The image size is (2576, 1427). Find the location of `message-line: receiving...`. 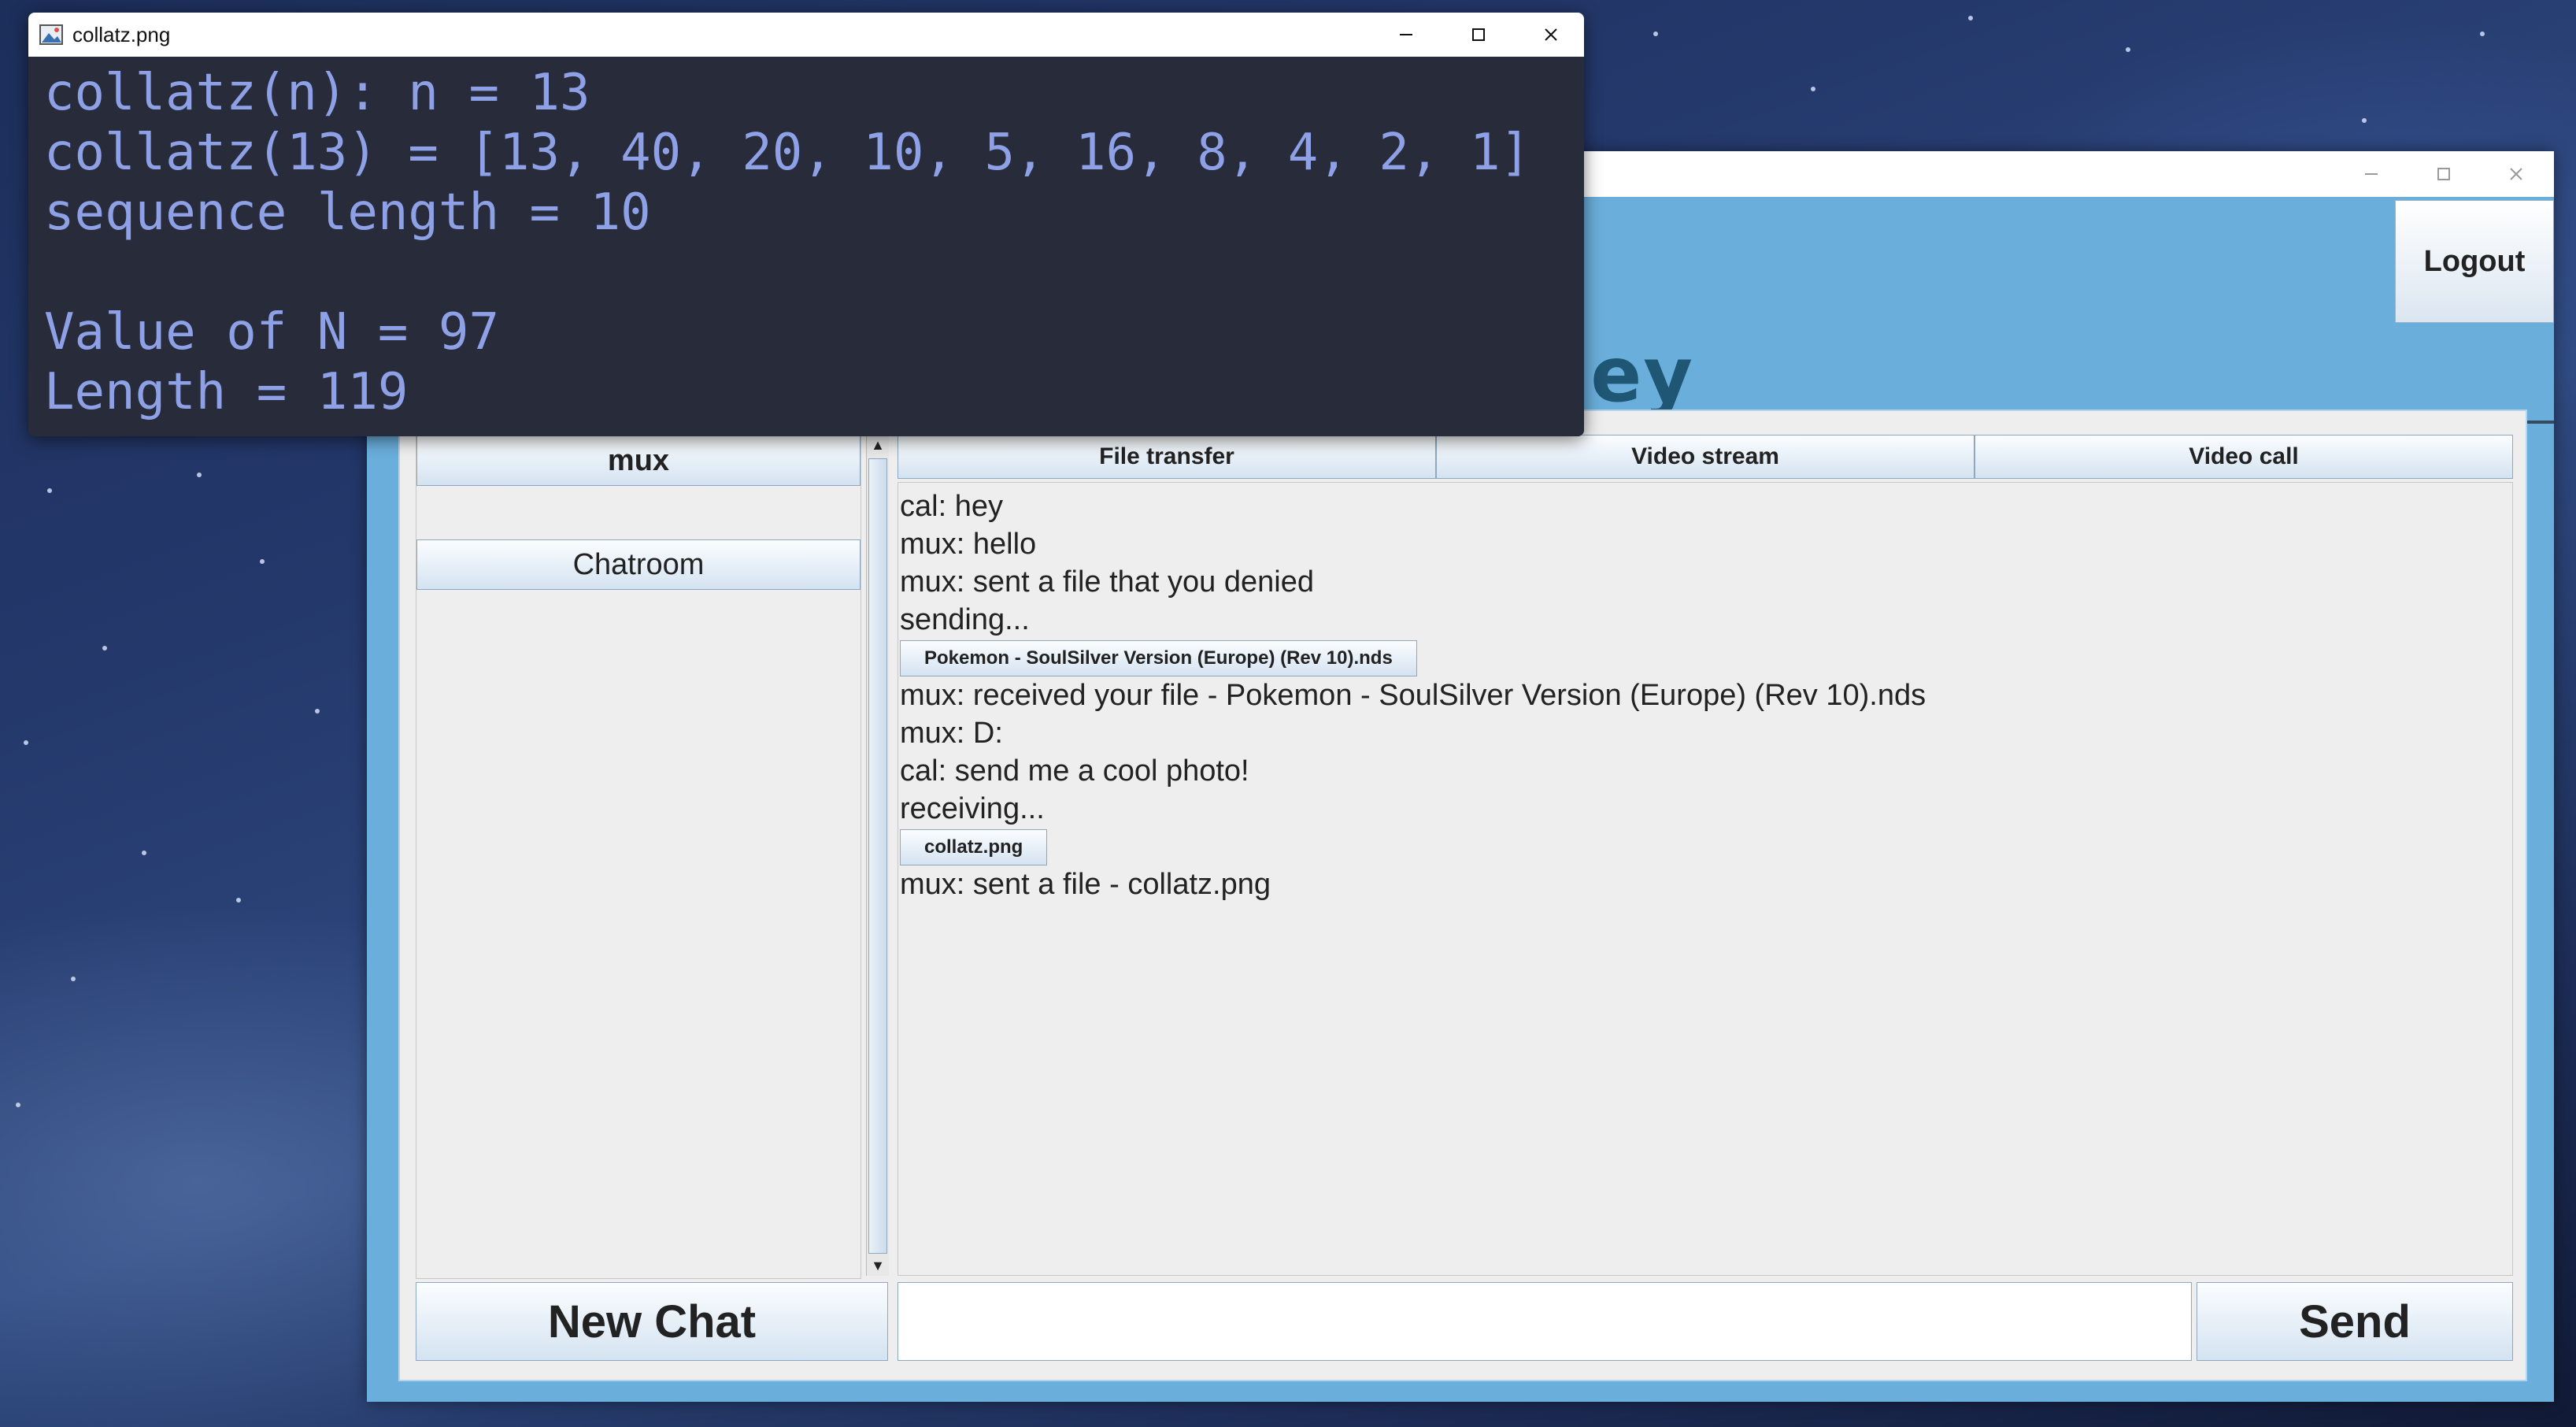

message-line: receiving... is located at coordinates (972, 808).